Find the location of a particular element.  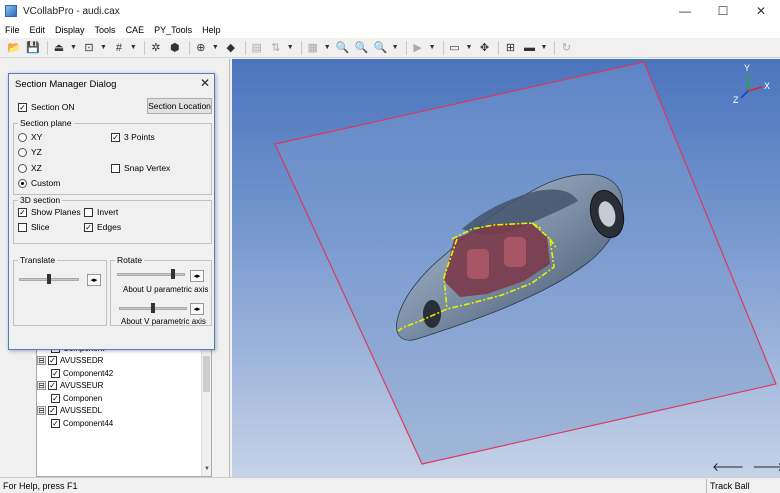

probe-icon: ⊞ is located at coordinates (510, 48).